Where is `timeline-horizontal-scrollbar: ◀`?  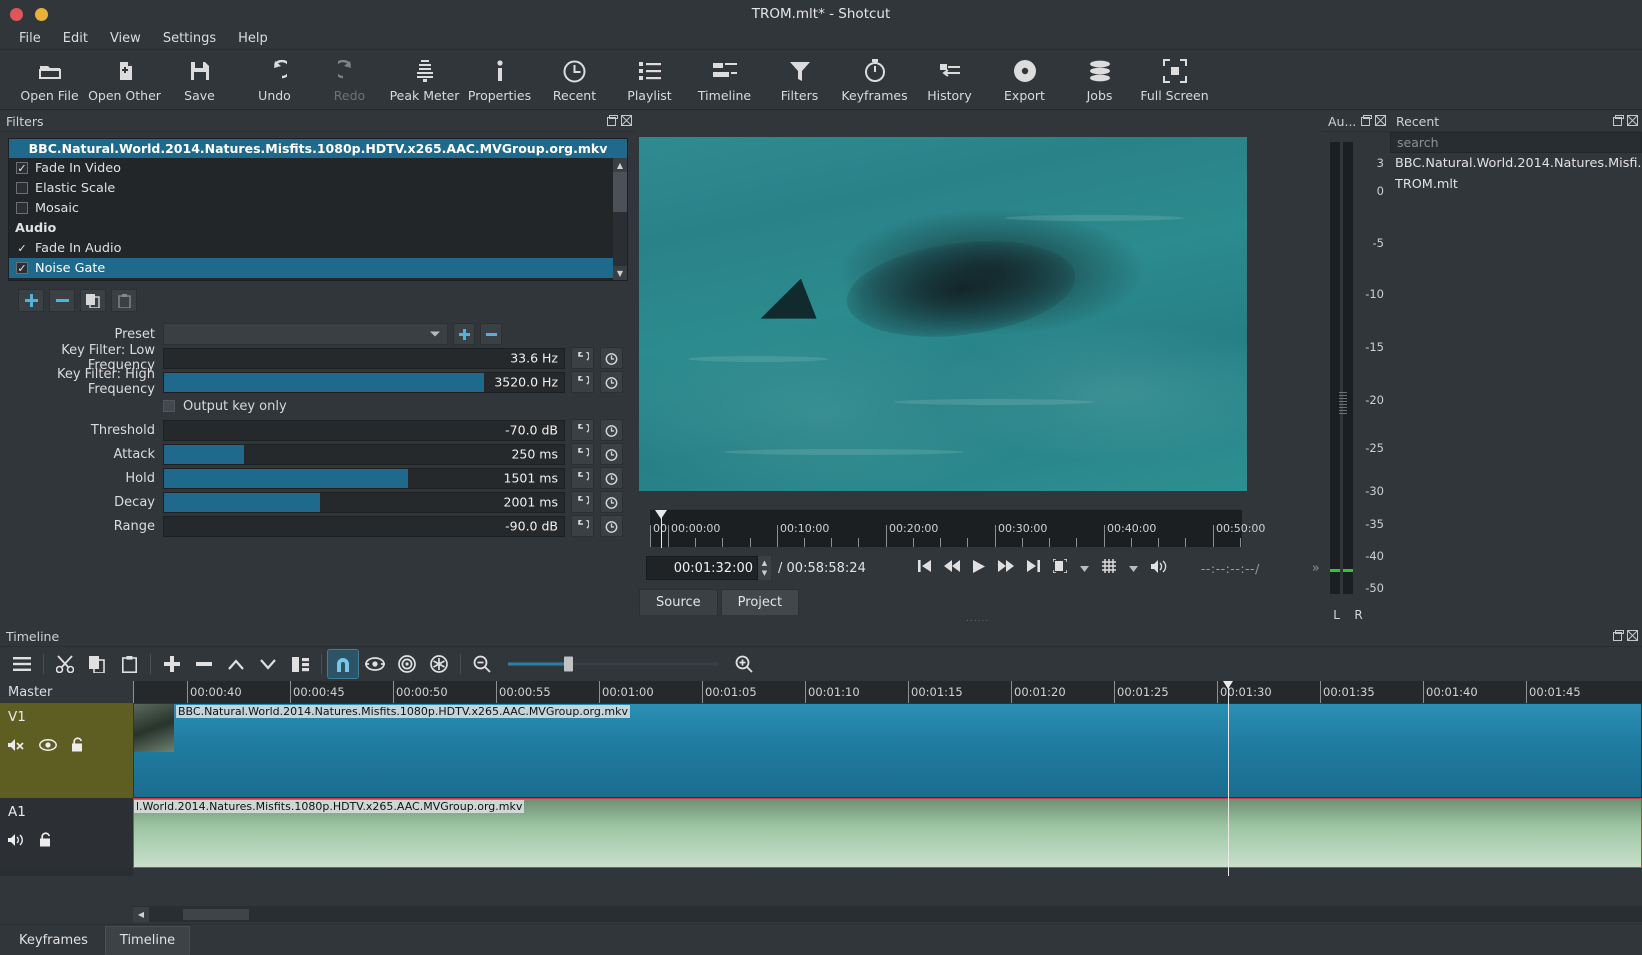
timeline-horizontal-scrollbar: ◀ is located at coordinates (887, 914).